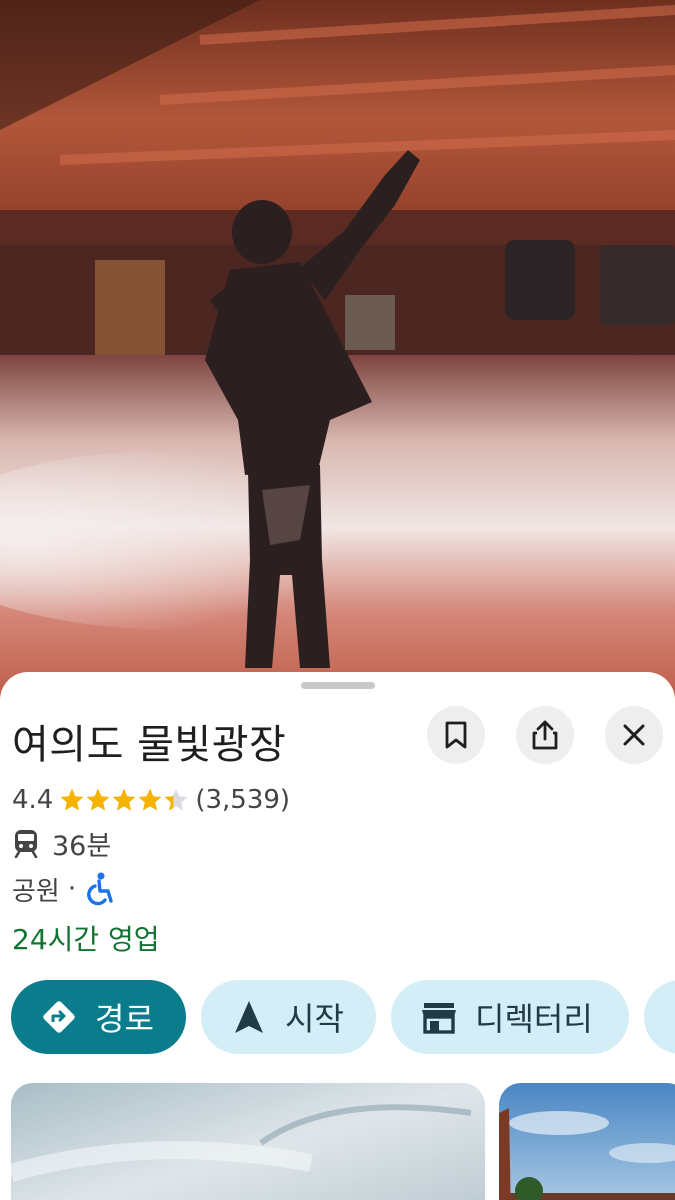 This screenshot has width=675, height=1200. I want to click on start-label: 시작, so click(314, 1019).